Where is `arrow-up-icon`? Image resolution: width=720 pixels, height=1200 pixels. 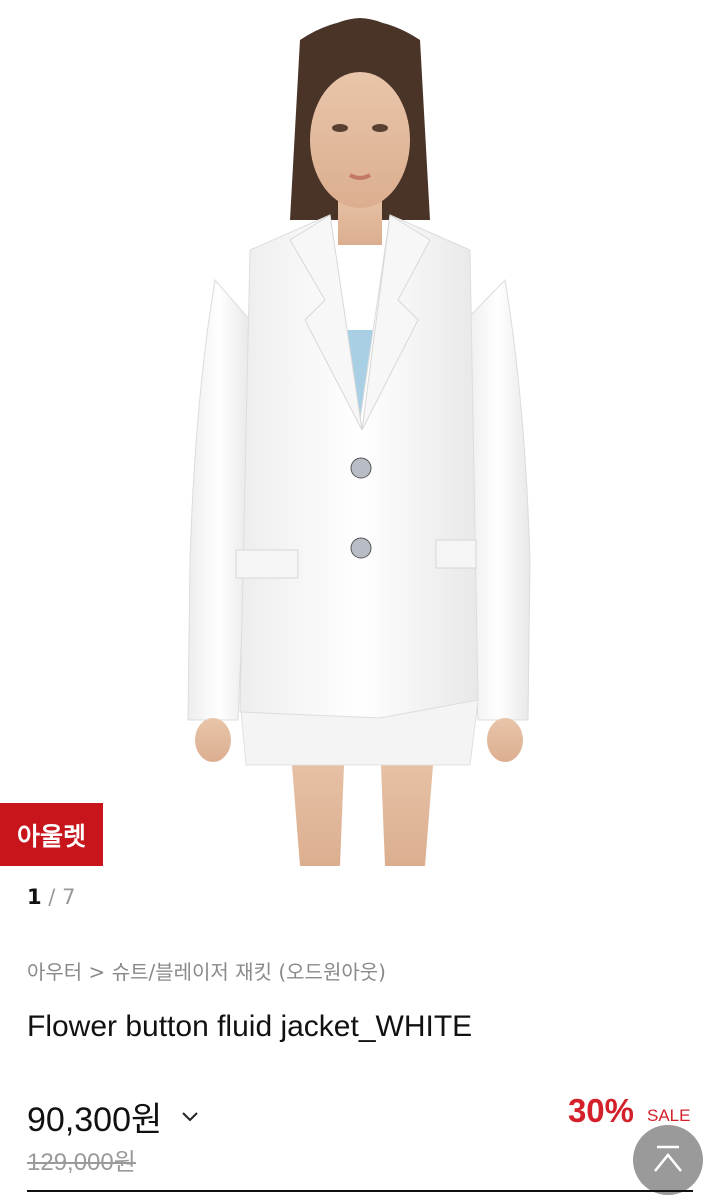 arrow-up-icon is located at coordinates (668, 1158).